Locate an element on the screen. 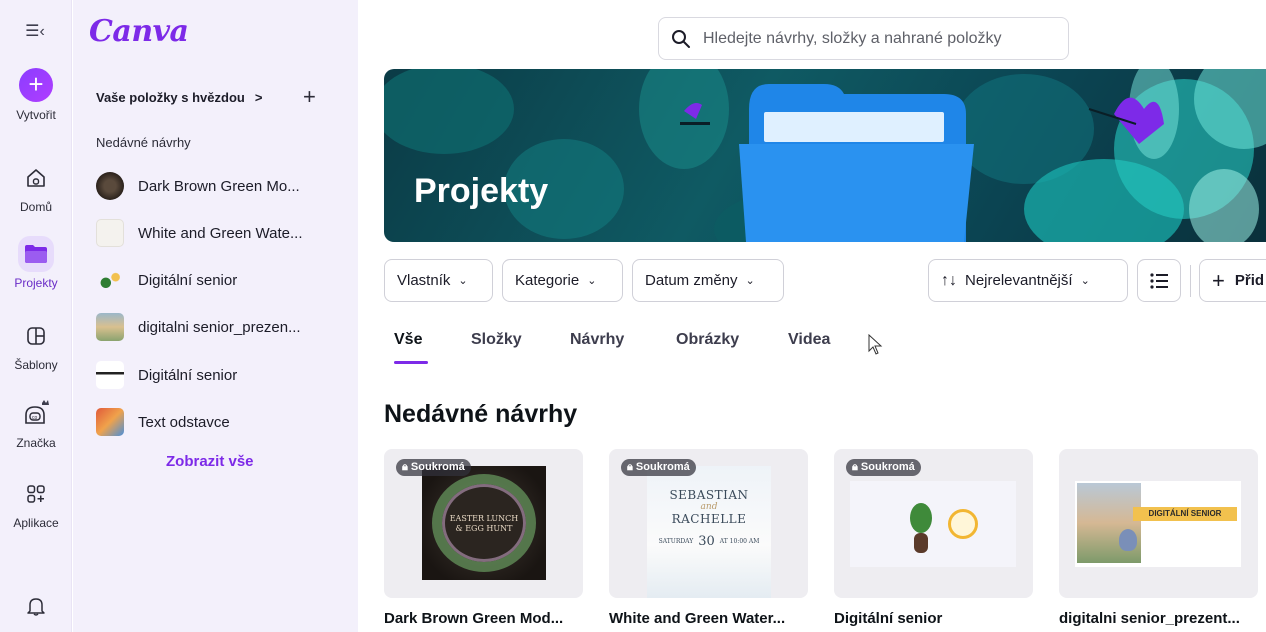  rail-item-label: Aplikace is located at coordinates (36, 523).